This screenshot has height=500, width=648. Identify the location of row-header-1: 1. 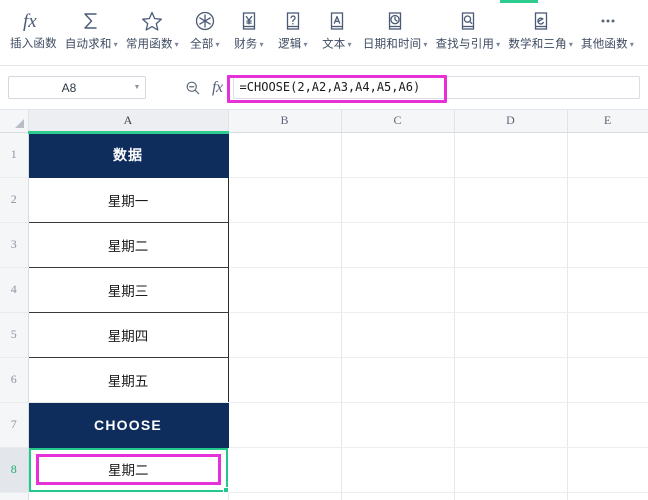
(14, 155).